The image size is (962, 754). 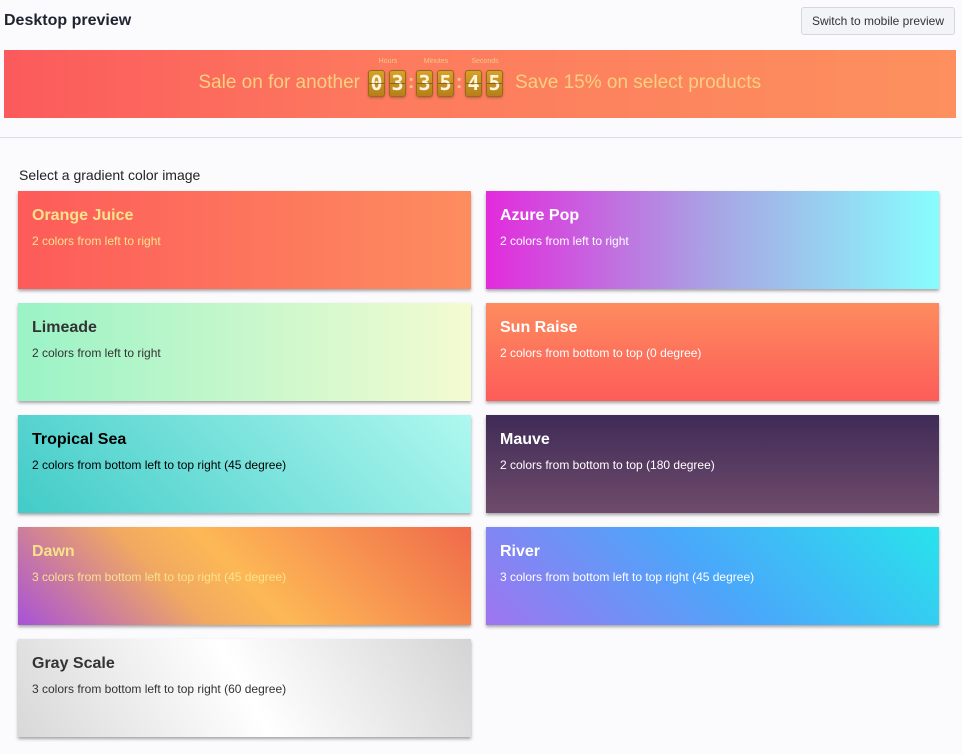 I want to click on gradient-description: 2 colors from bottom to top (0 degree), so click(x=601, y=353).